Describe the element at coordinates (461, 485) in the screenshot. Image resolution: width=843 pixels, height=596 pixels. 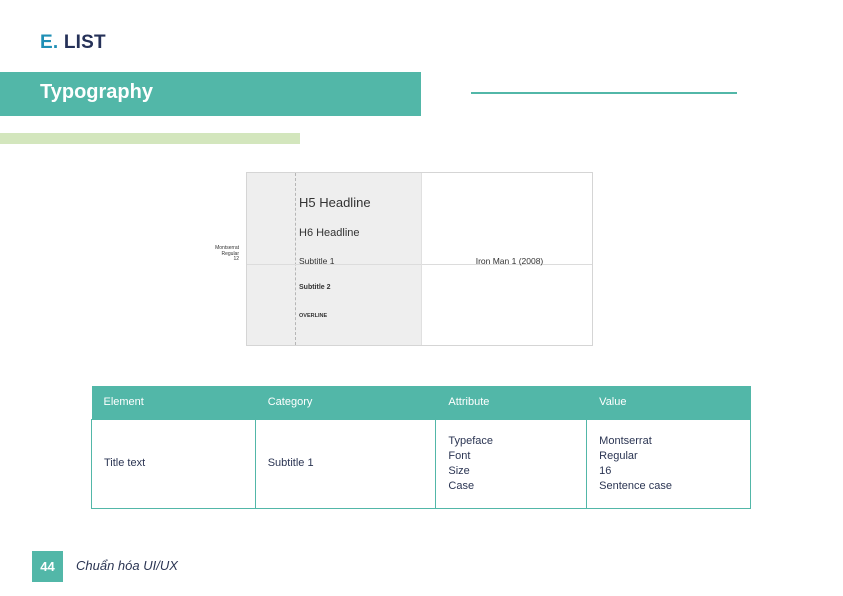
I see `attribute-case: Case` at that location.